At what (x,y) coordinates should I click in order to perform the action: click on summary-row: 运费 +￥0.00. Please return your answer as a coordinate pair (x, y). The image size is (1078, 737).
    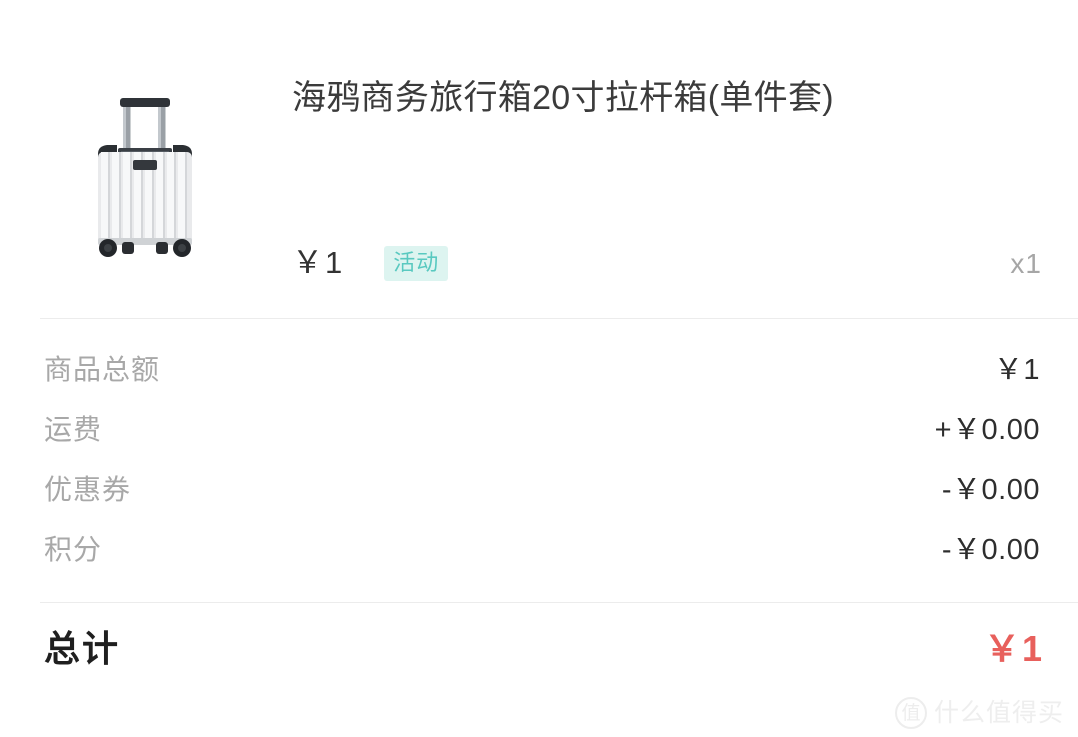
    Looking at the image, I should click on (539, 430).